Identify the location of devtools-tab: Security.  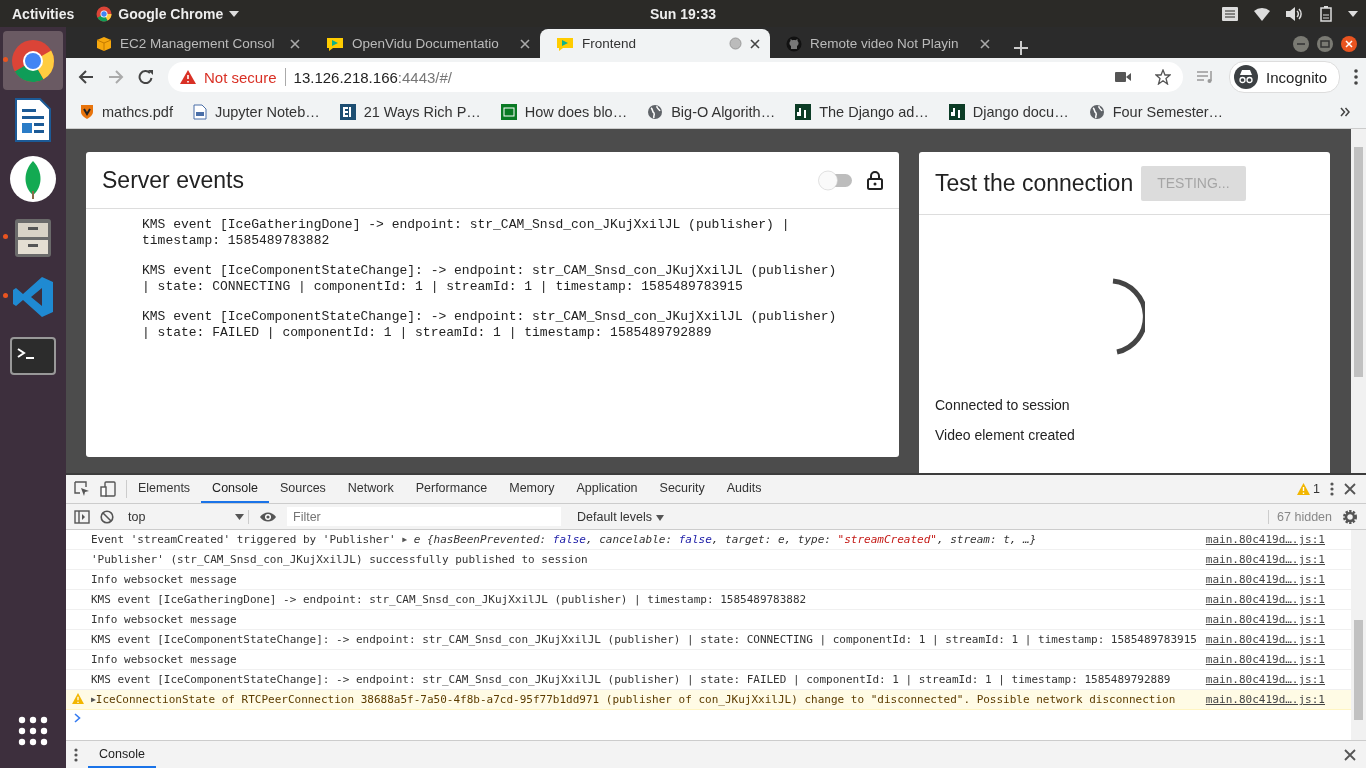
(682, 489).